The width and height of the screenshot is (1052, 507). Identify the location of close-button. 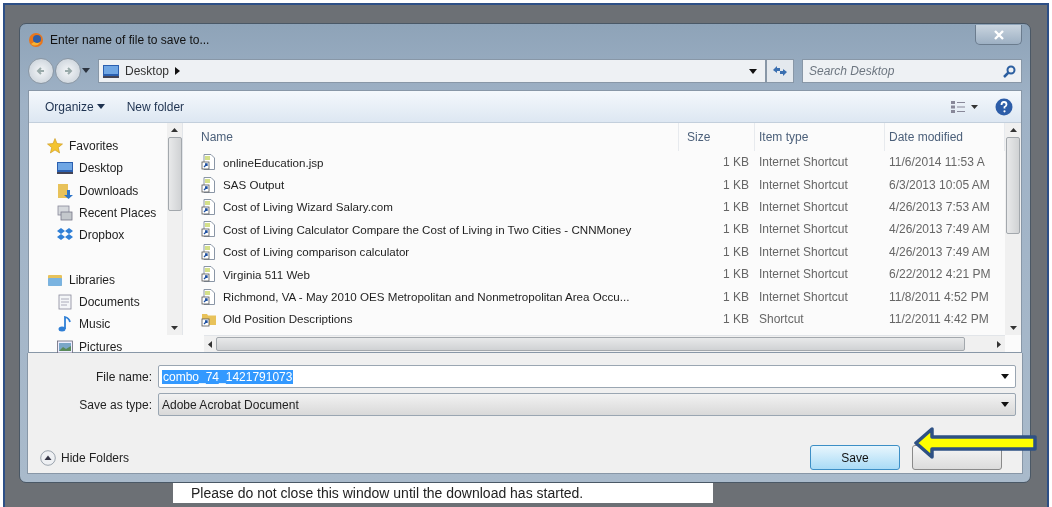
(998, 35).